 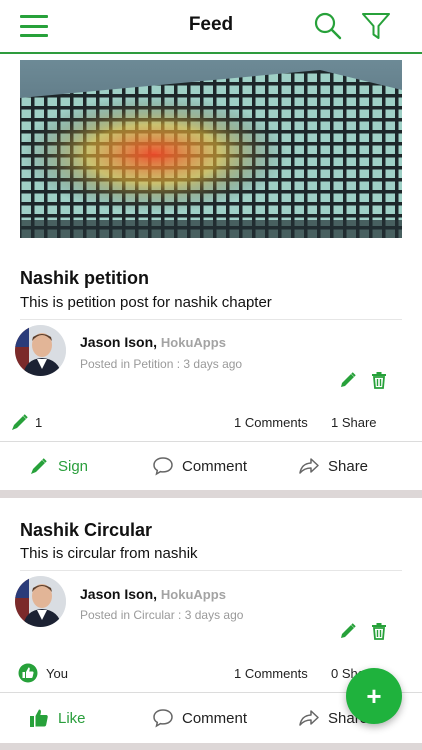 I want to click on share-button-label: Share, so click(x=348, y=466).